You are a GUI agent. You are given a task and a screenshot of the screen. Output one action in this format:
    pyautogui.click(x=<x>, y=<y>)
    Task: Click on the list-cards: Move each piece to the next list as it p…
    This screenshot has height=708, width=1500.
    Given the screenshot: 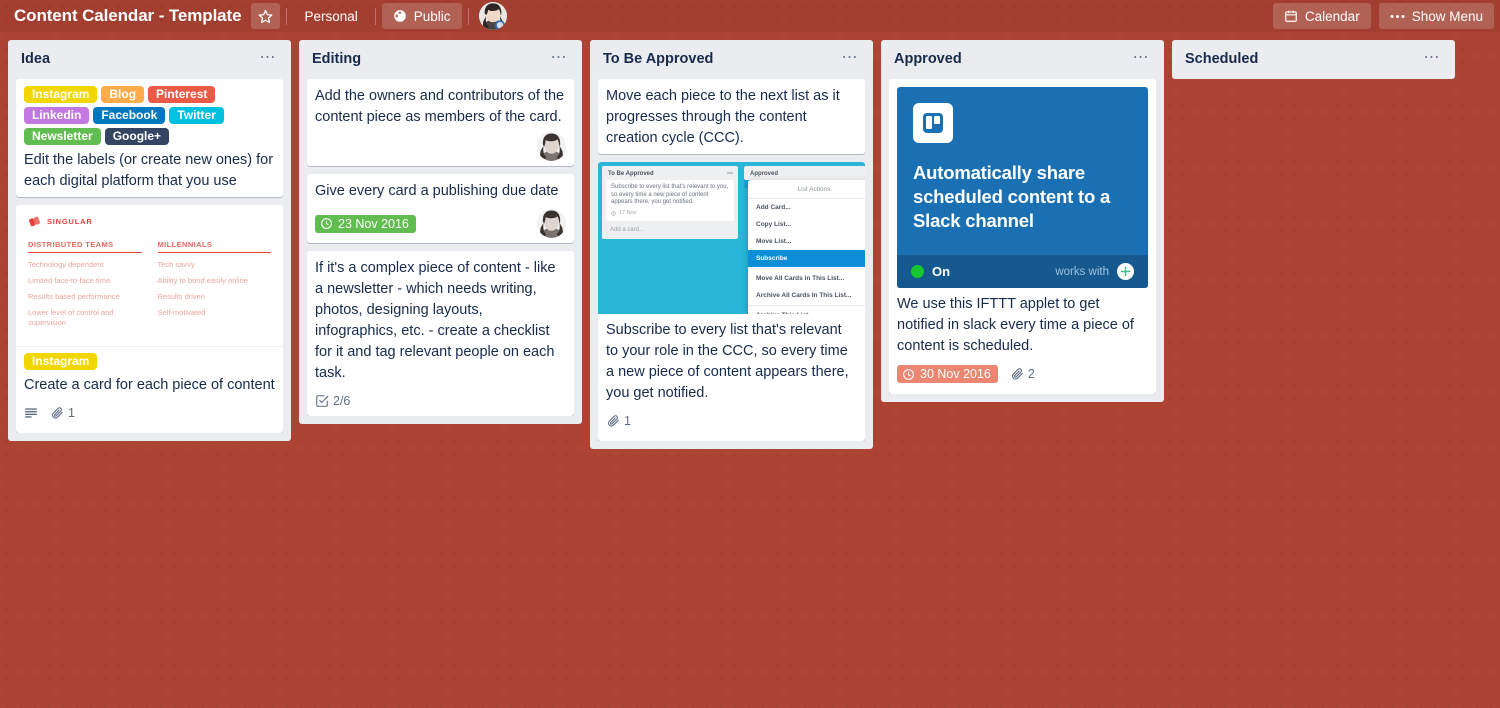 What is the action you would take?
    pyautogui.click(x=731, y=260)
    